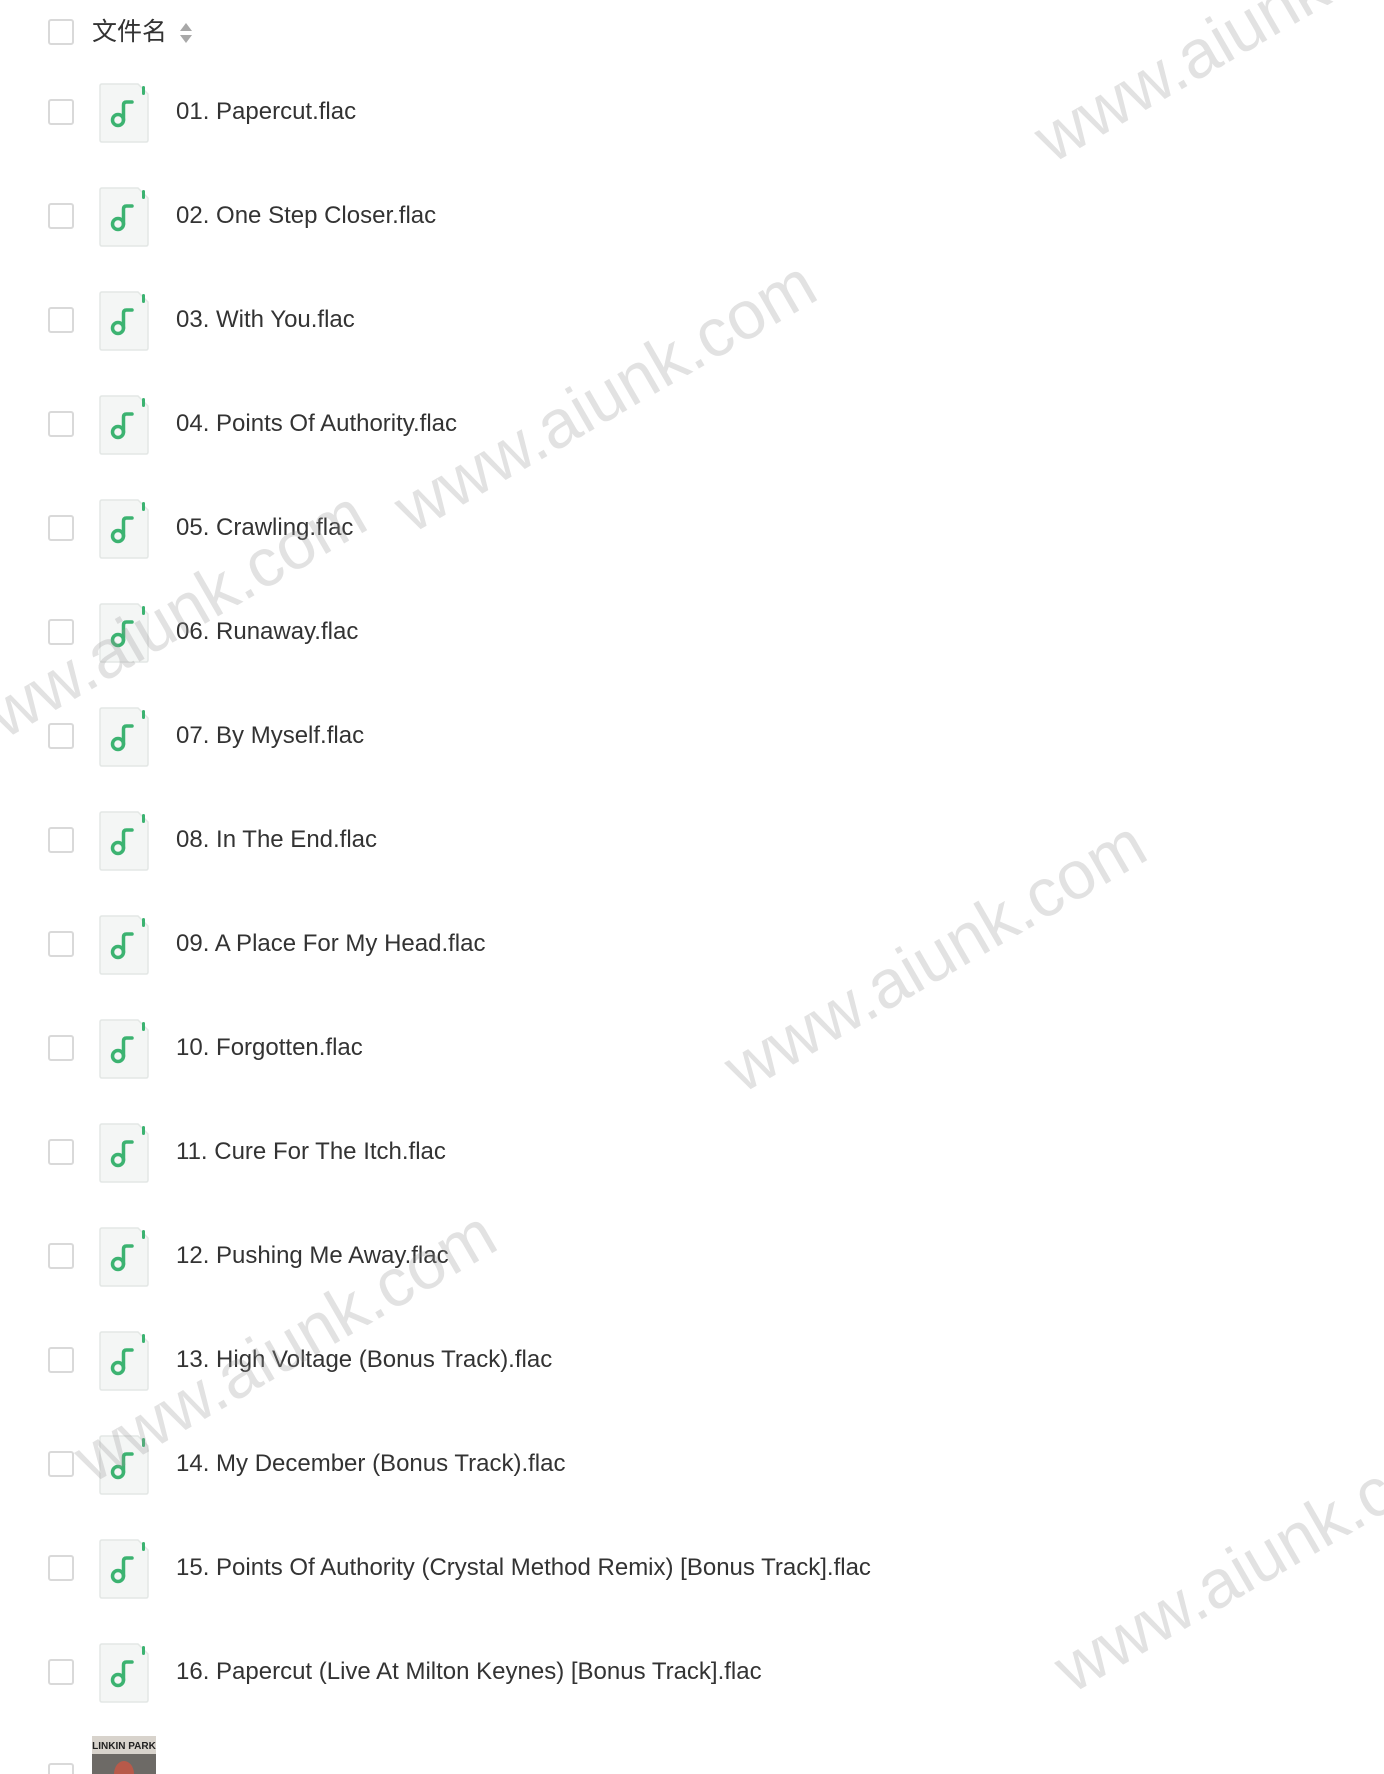 This screenshot has height=1774, width=1384. I want to click on file-name: 09. A Place For My Head.flac, so click(330, 944).